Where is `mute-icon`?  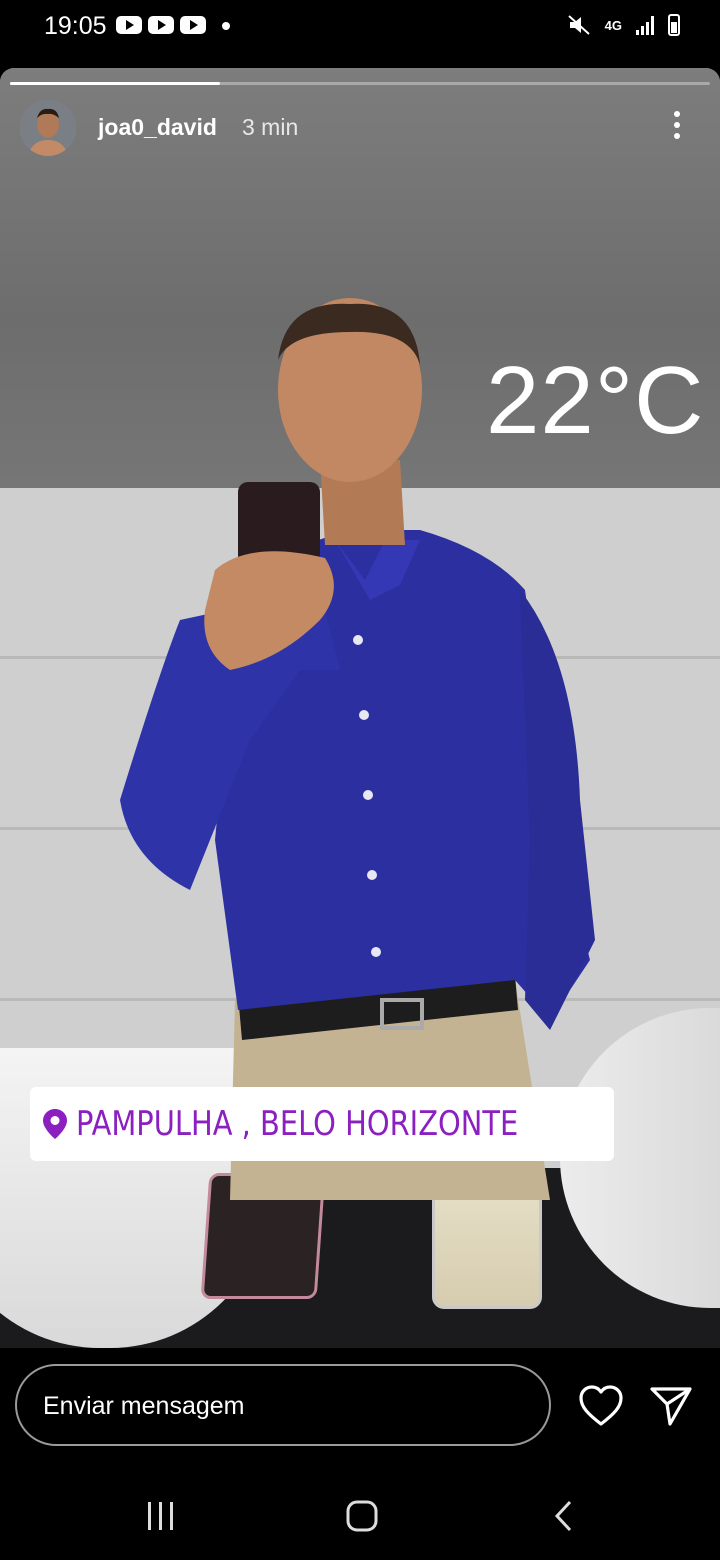 mute-icon is located at coordinates (578, 25).